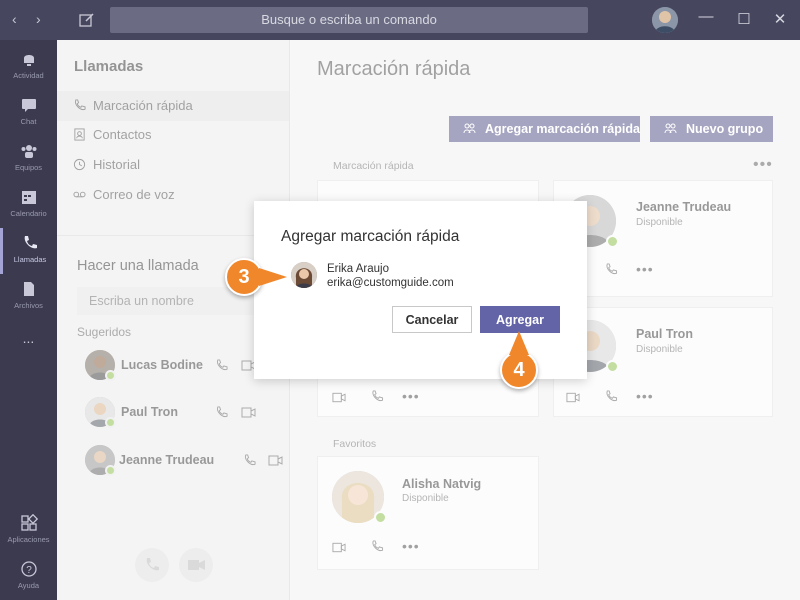  I want to click on step-callout: 4, so click(519, 370).